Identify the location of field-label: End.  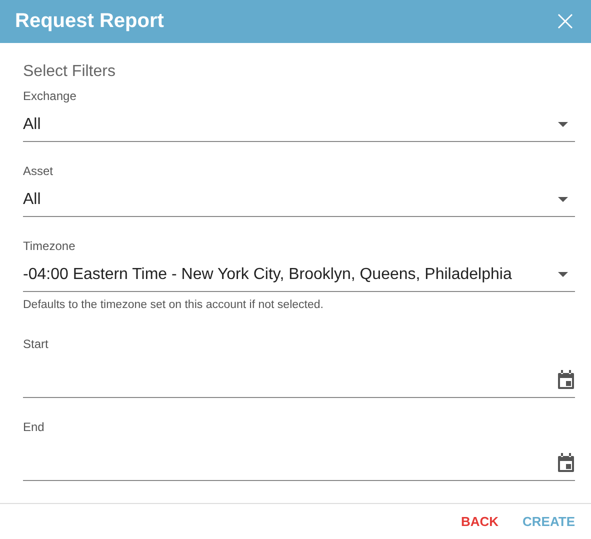
(34, 427).